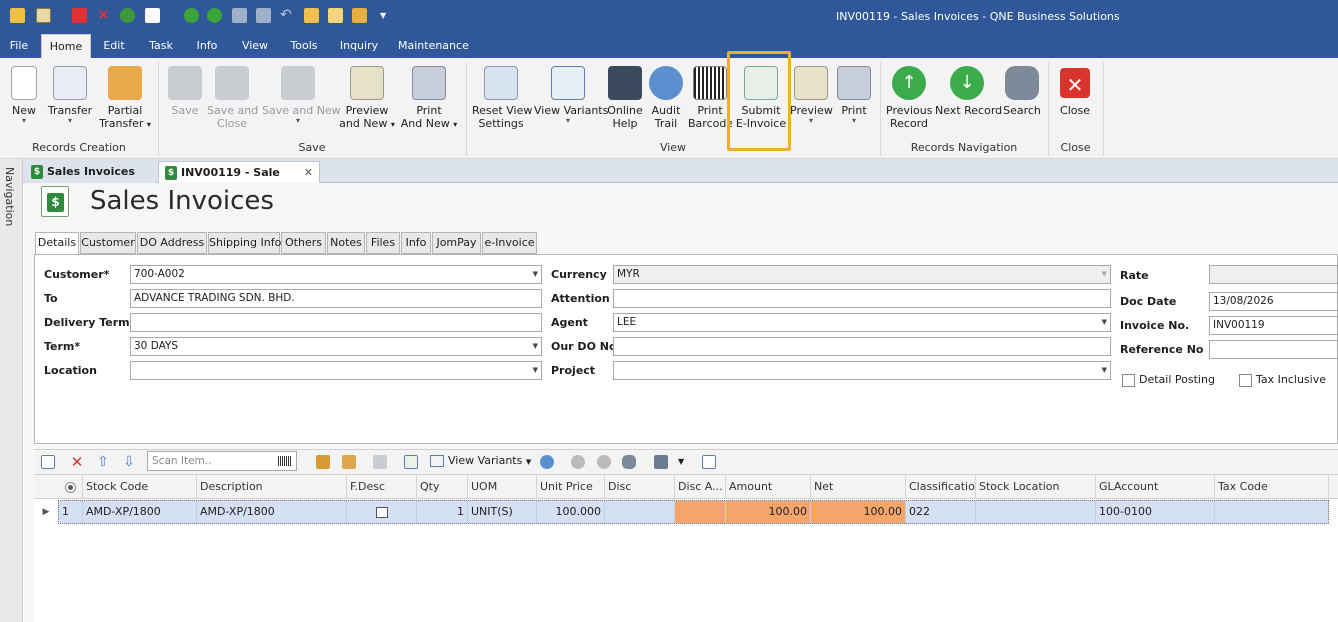  What do you see at coordinates (909, 104) in the screenshot?
I see `previous-record-button: ↑ Previous Record` at bounding box center [909, 104].